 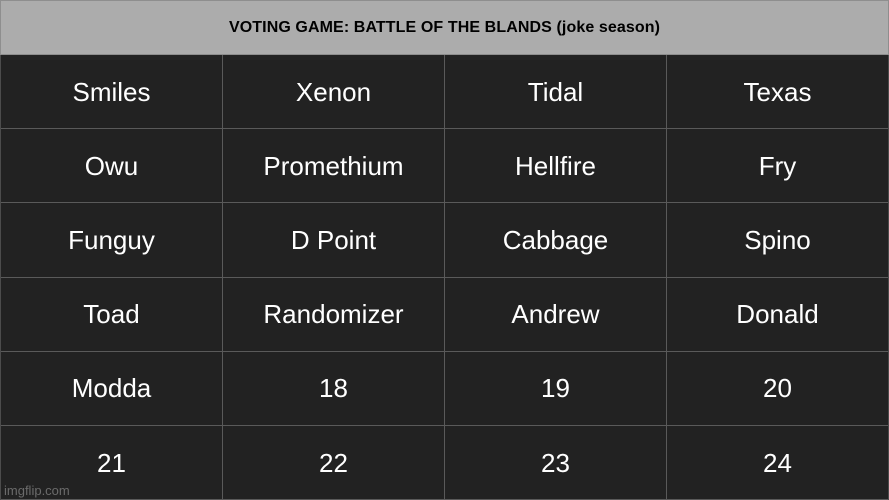 I want to click on grid-cell: Cabbage, so click(x=556, y=240).